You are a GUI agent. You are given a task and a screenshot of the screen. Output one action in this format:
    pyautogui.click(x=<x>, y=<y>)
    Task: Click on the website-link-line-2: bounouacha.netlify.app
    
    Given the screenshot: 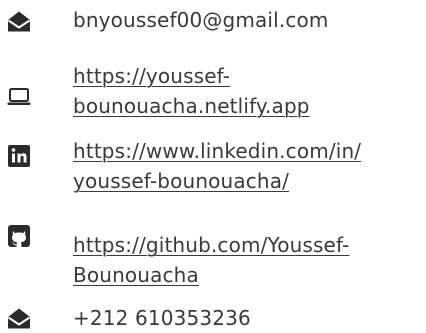 What is the action you would take?
    pyautogui.click(x=191, y=106)
    